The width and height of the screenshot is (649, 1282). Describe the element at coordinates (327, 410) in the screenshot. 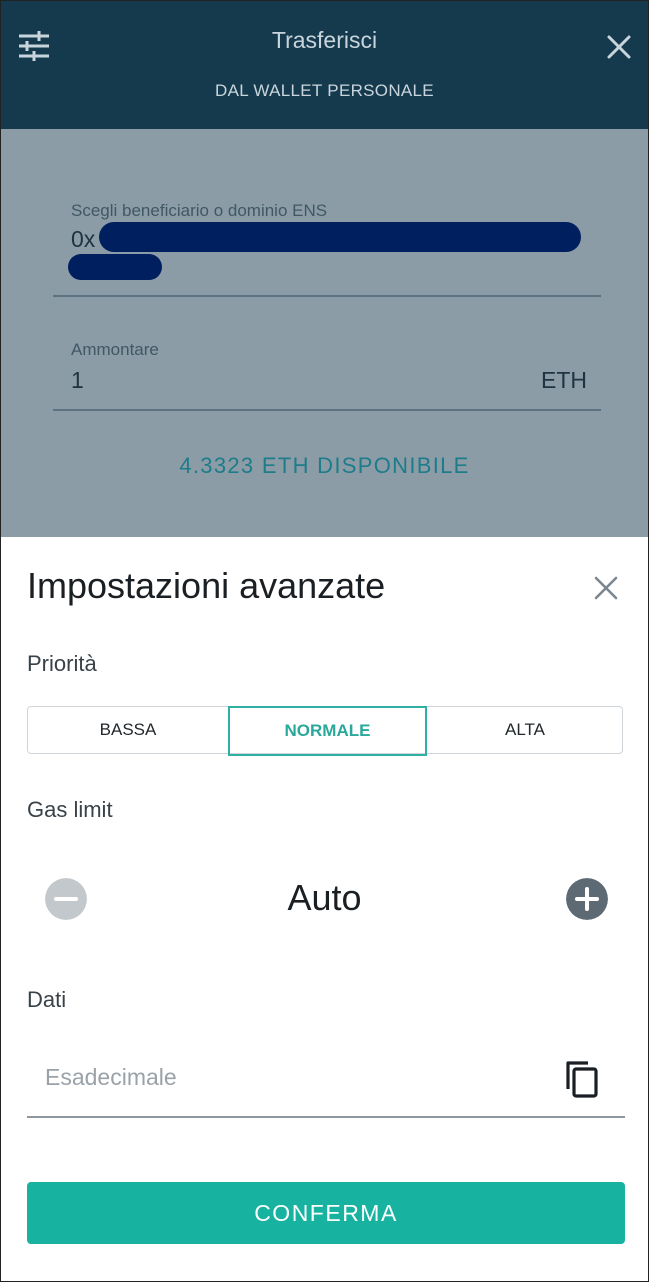

I see `amount-underline` at that location.